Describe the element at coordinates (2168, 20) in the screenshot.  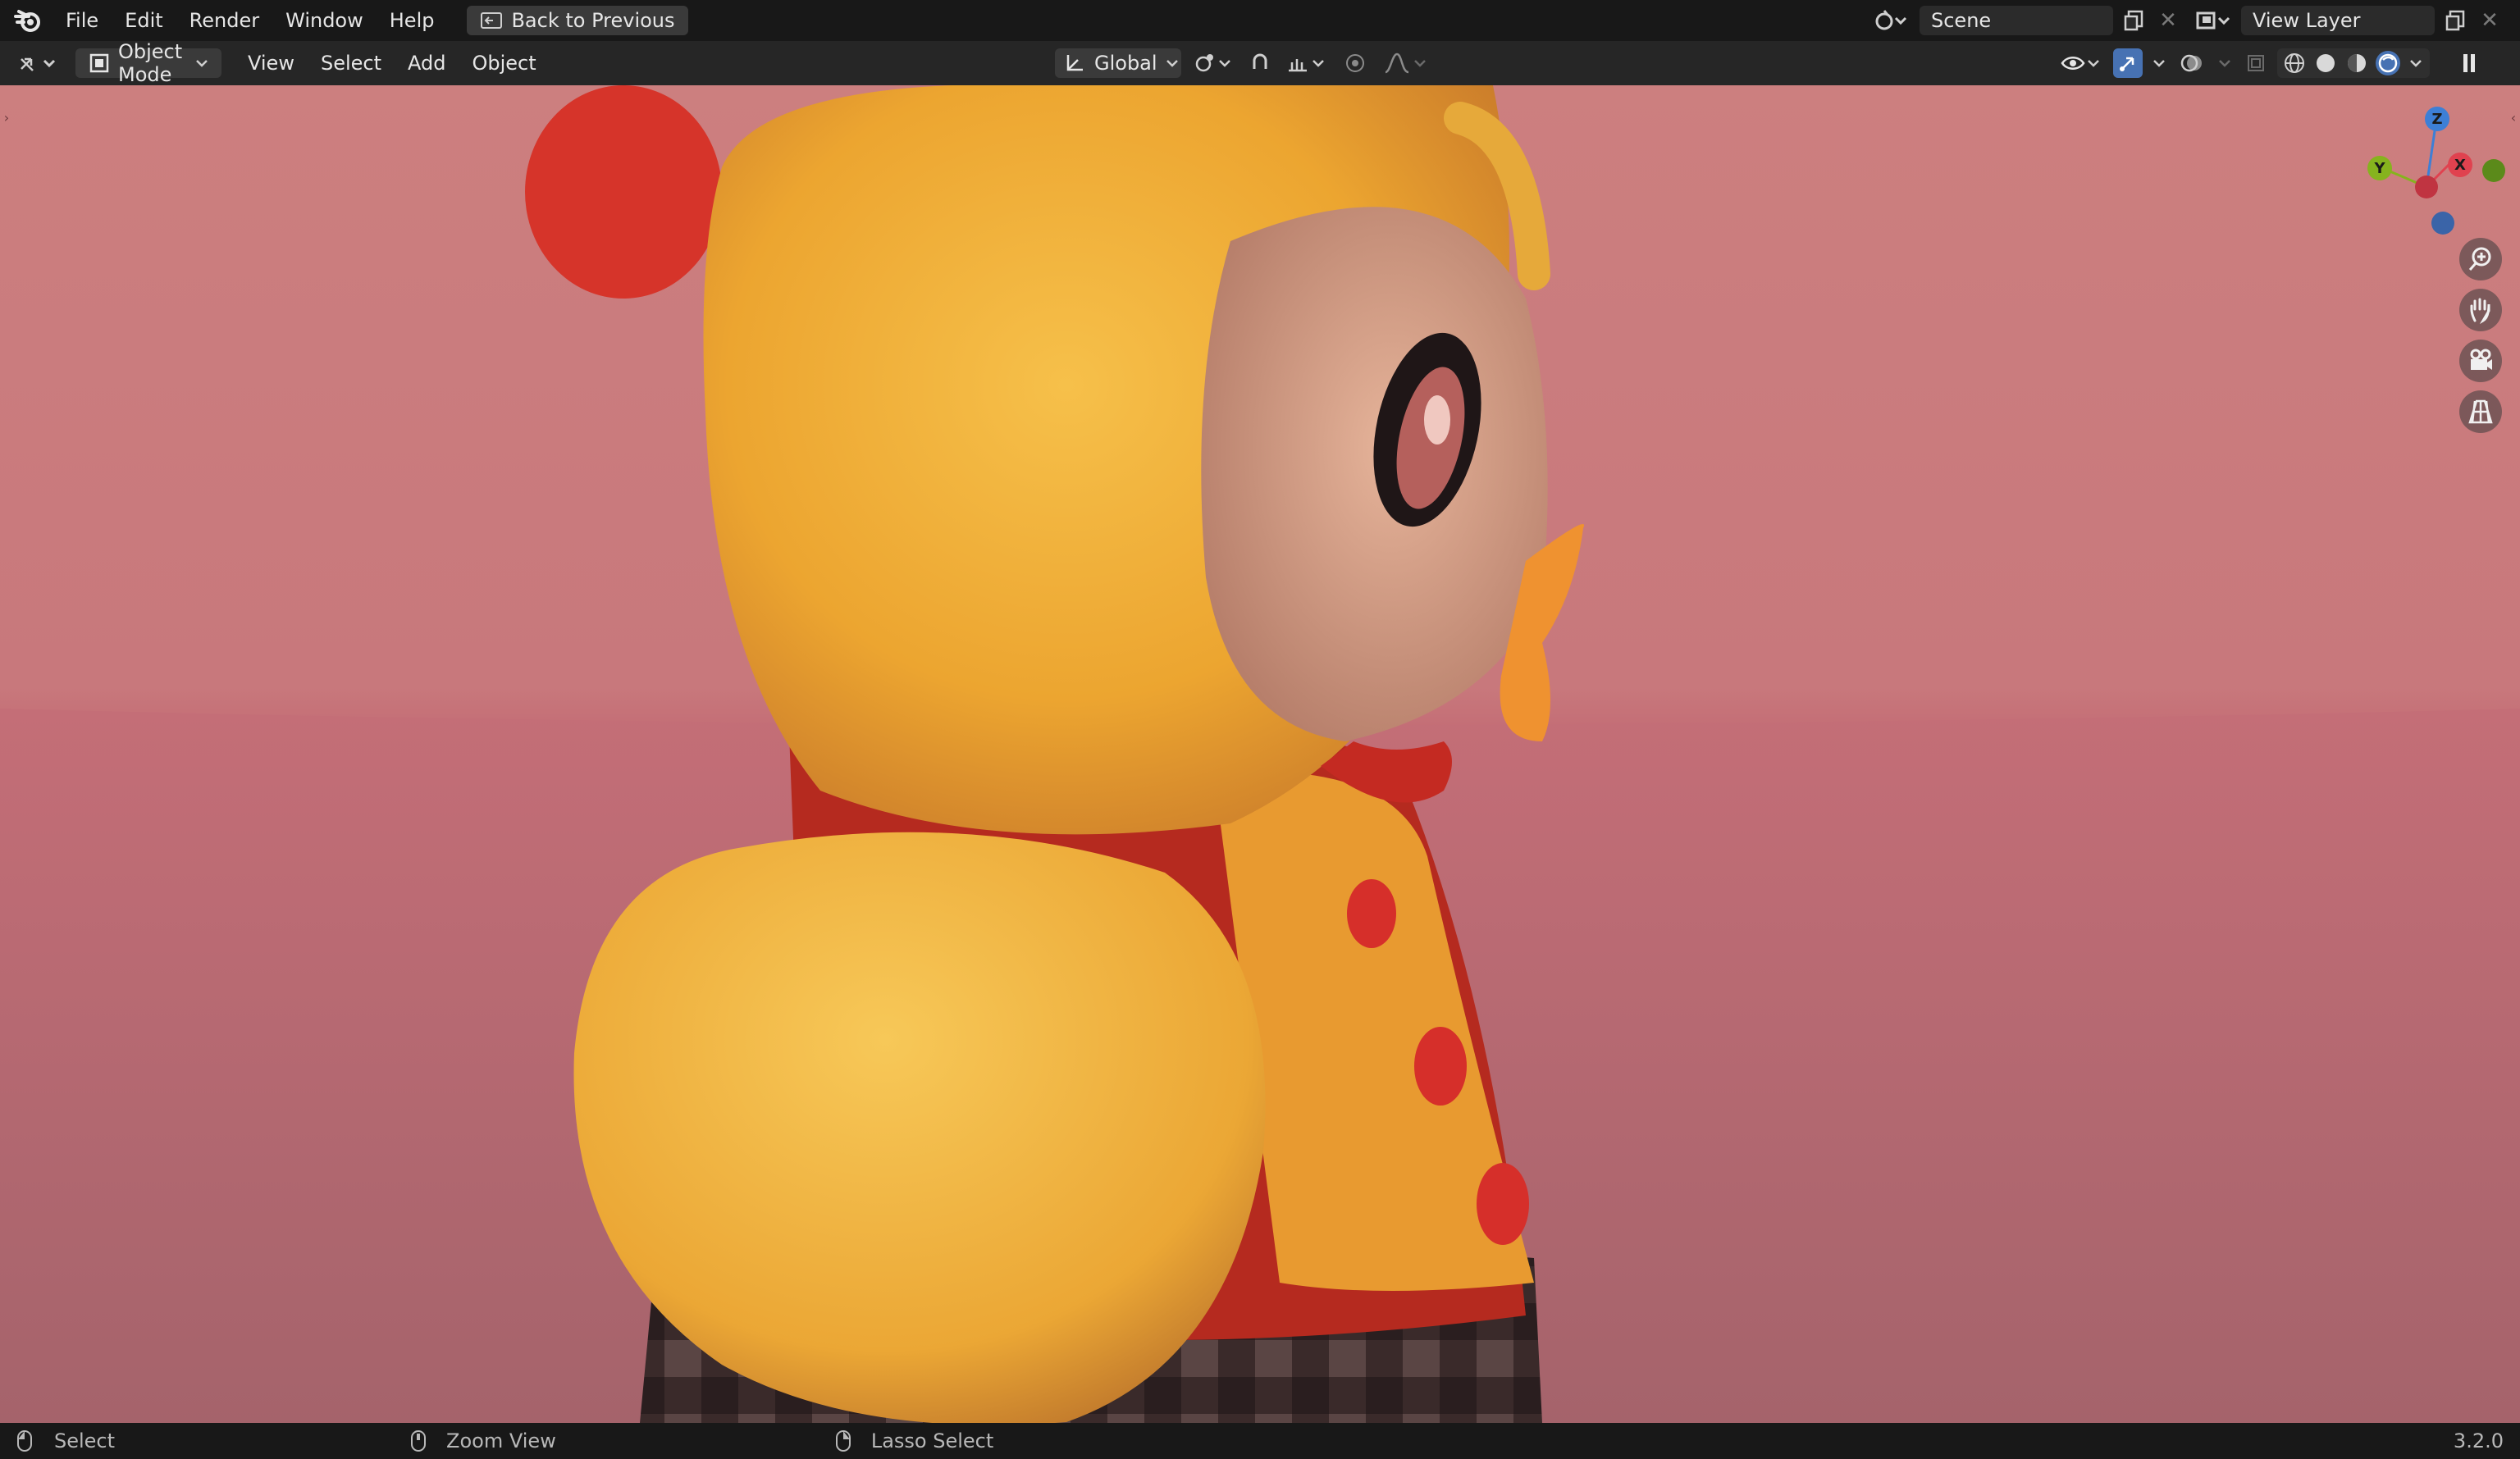
I see `delete-scene-icon: ✕` at that location.